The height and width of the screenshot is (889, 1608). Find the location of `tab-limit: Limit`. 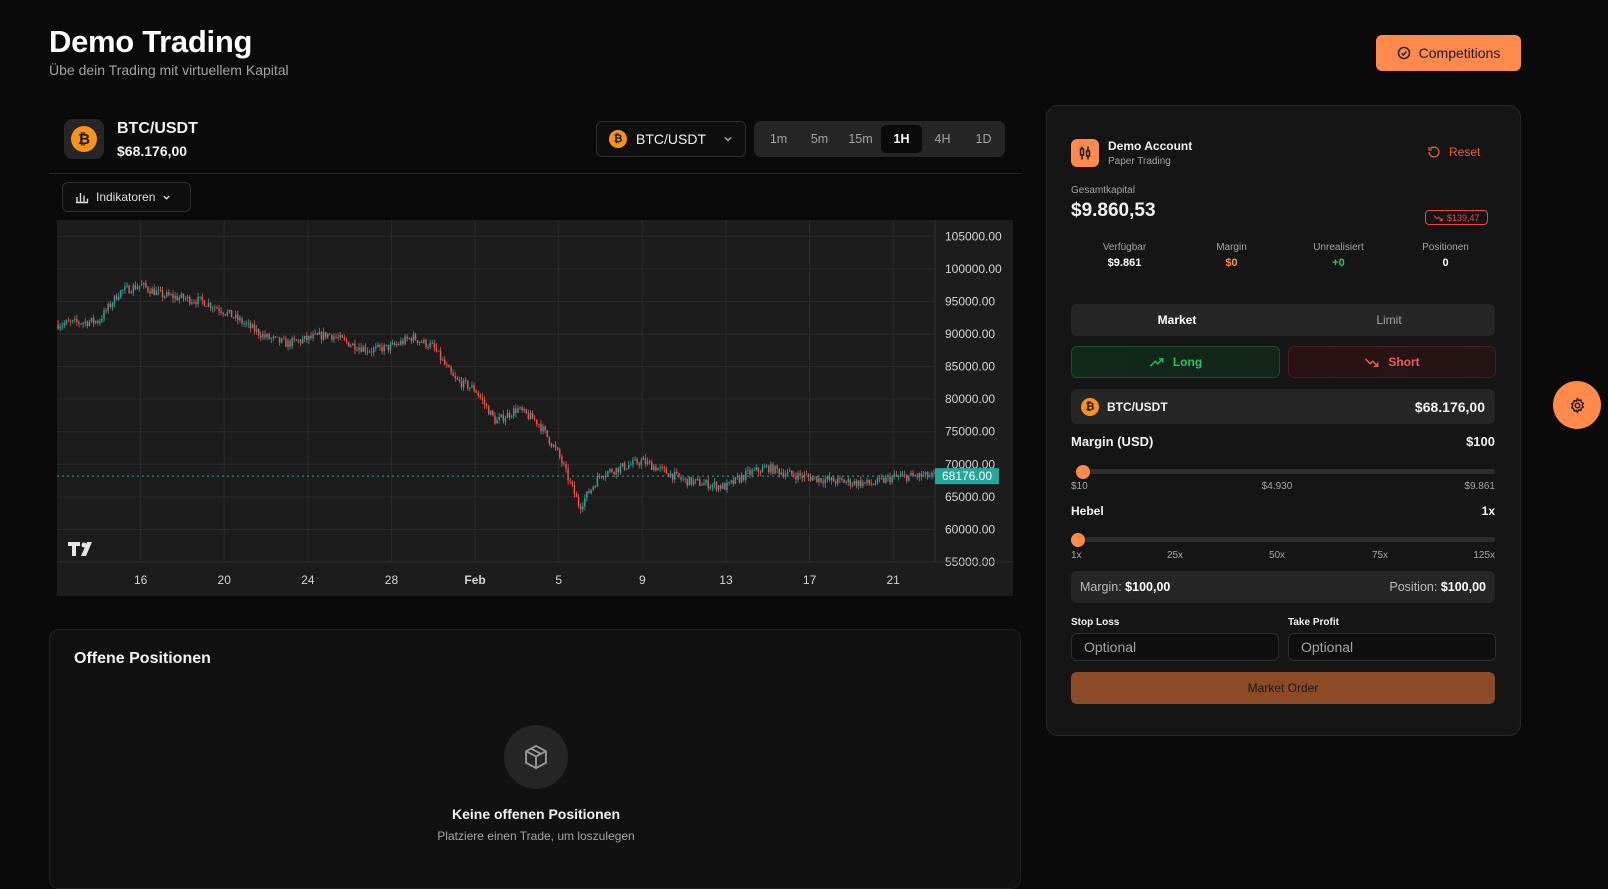

tab-limit: Limit is located at coordinates (1389, 320).